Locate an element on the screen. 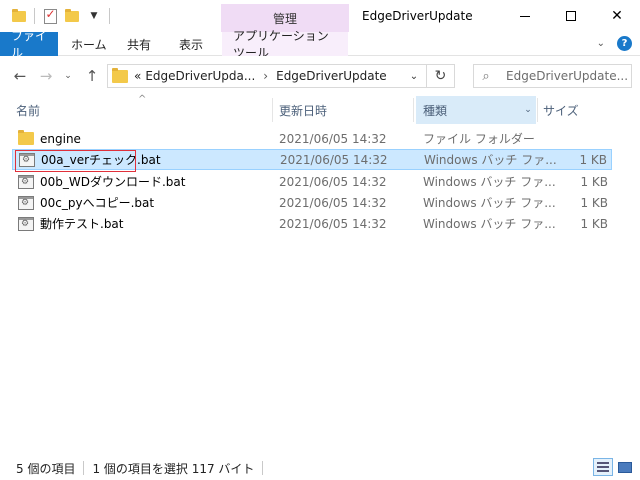  maximize-button is located at coordinates (571, 16).